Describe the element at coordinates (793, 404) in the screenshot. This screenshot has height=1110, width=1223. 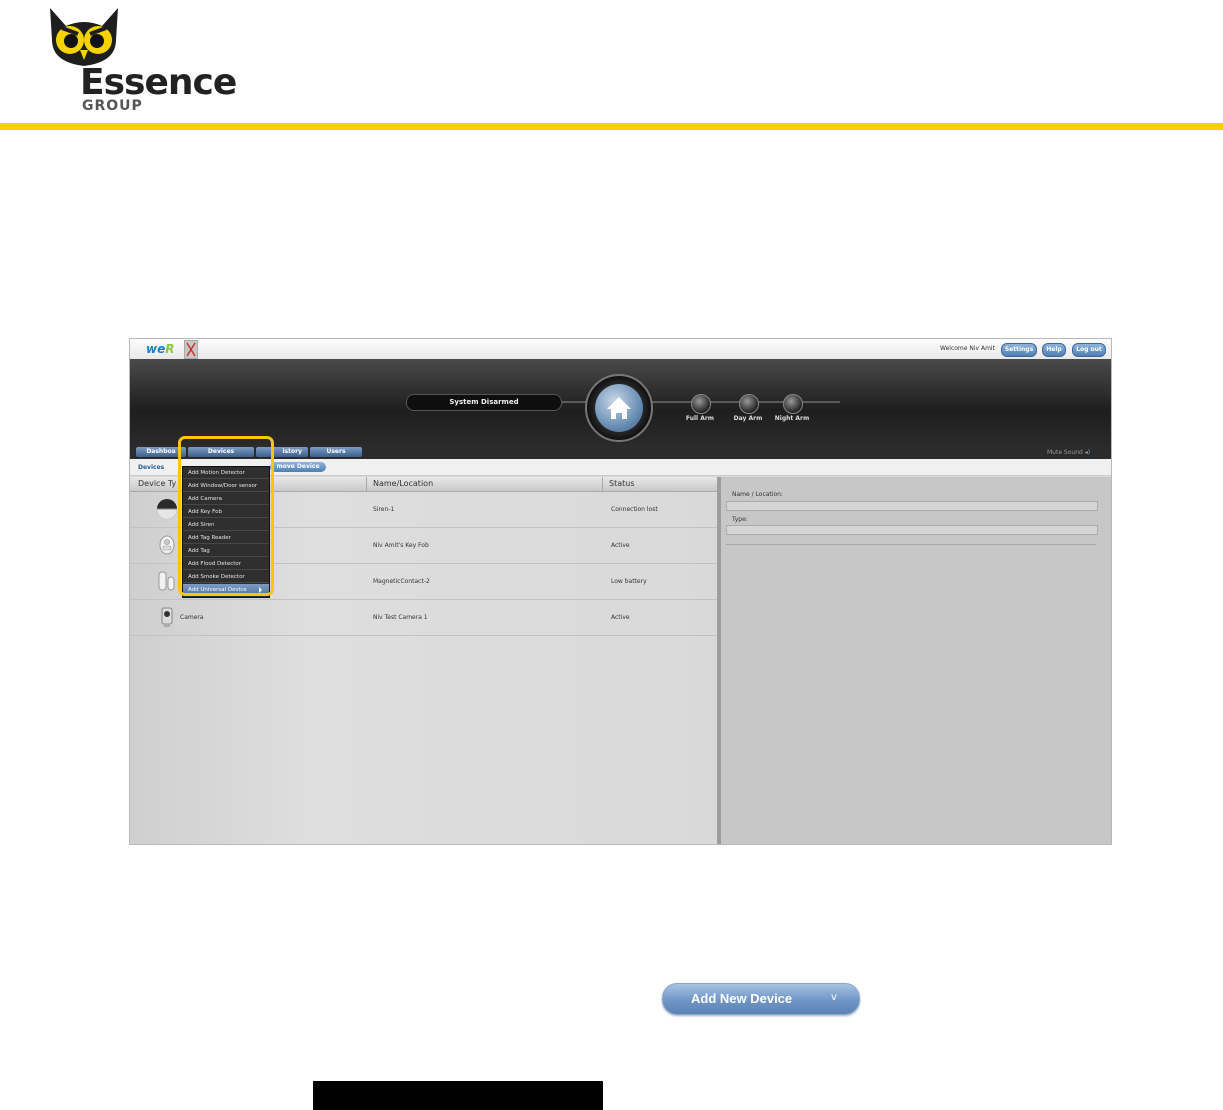
I see `night-arm-button` at that location.